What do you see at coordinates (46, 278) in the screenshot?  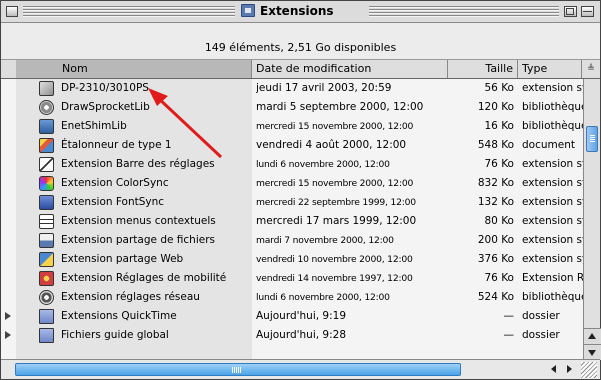 I see `mobility-icon` at bounding box center [46, 278].